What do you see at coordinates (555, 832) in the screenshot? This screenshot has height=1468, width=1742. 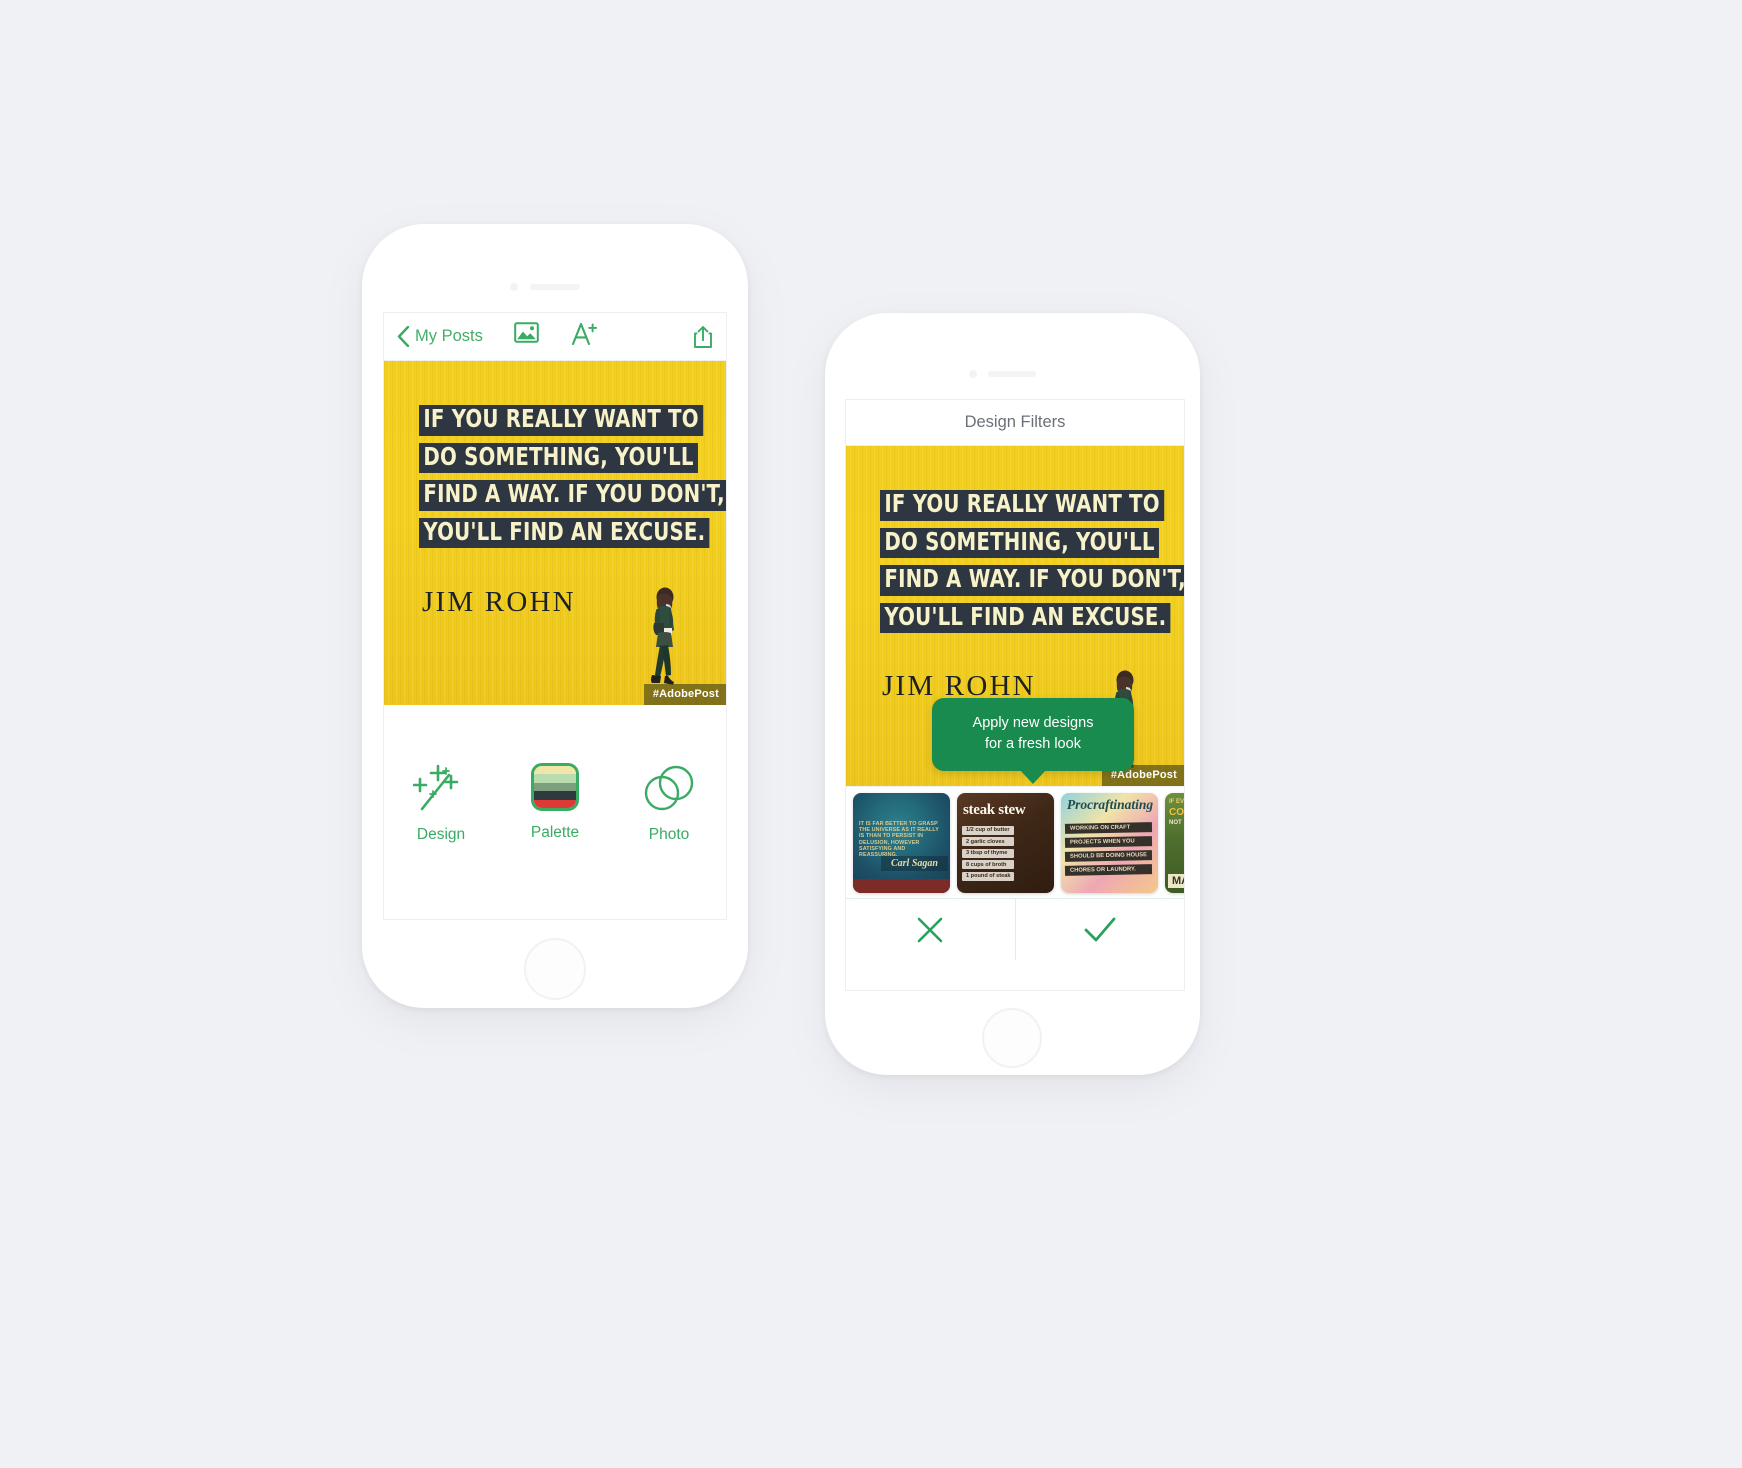 I see `tool-label: Palette` at bounding box center [555, 832].